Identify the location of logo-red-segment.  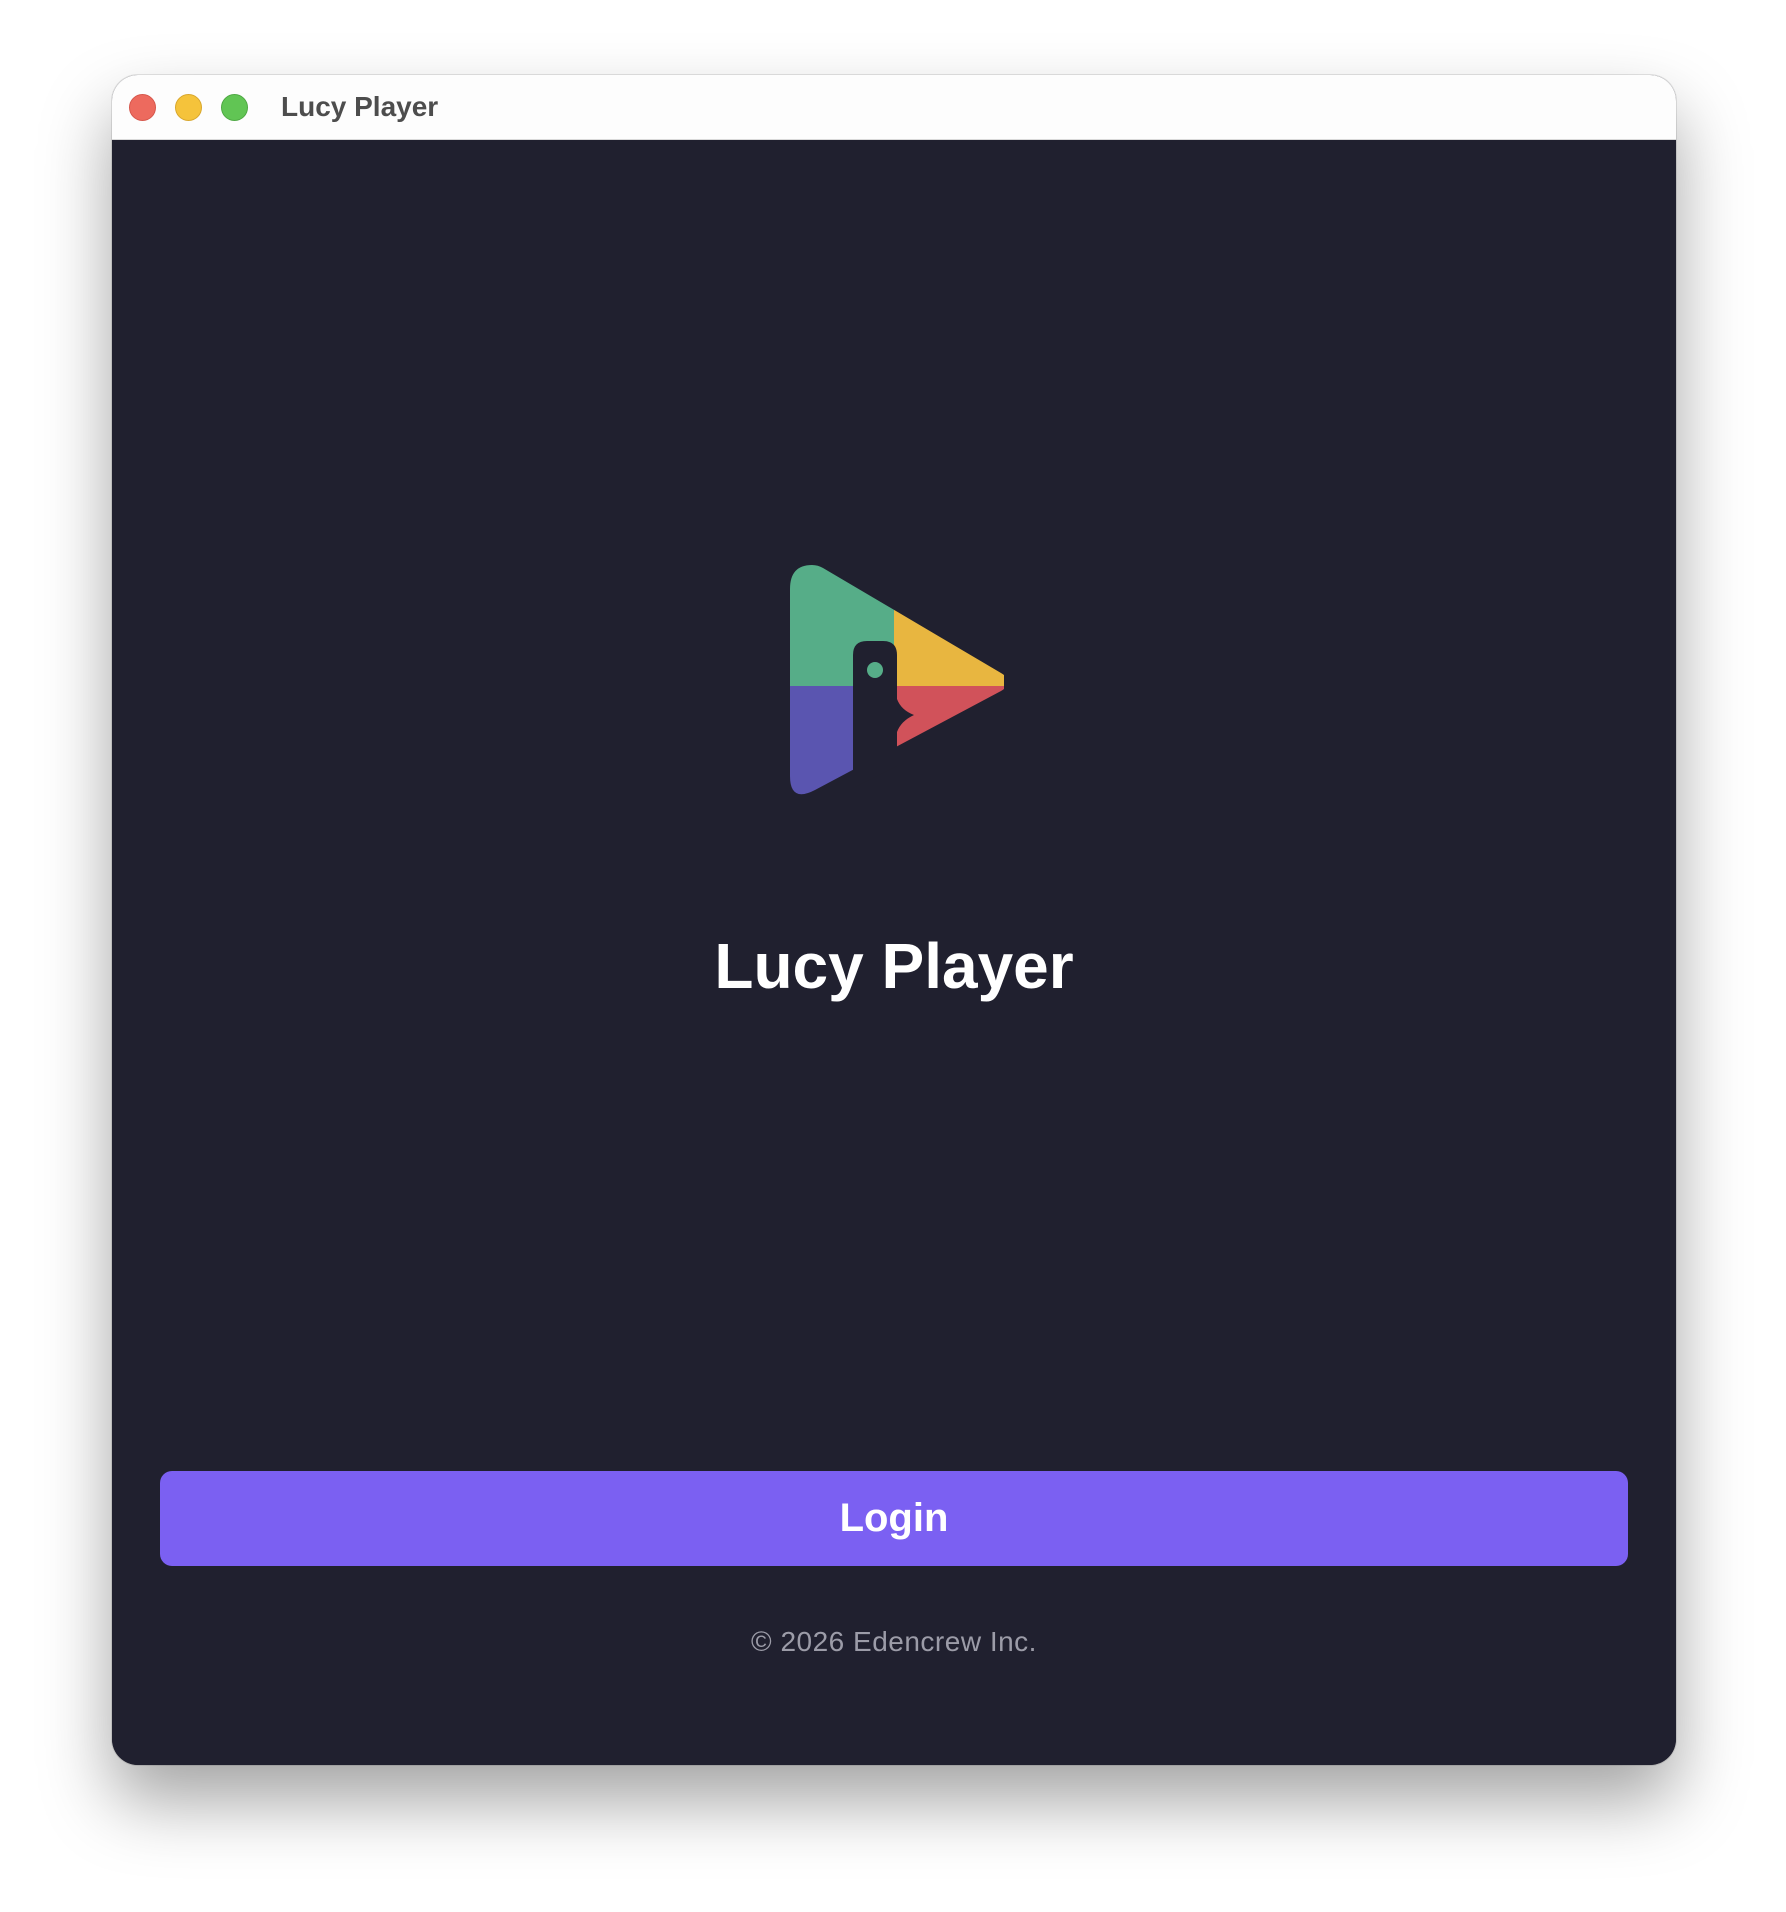
(949, 740).